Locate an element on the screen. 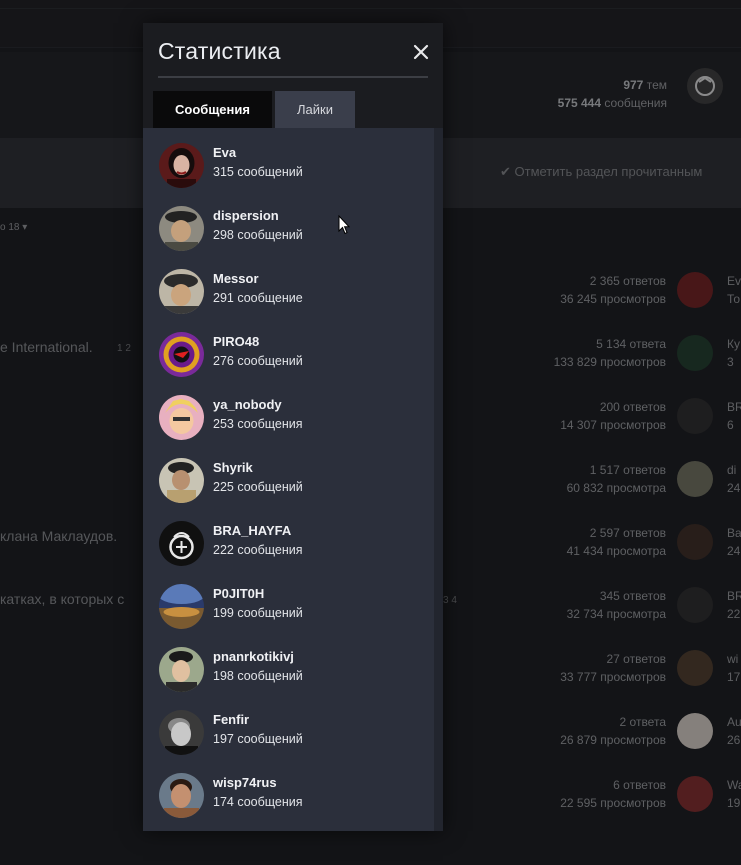 The image size is (741, 865). username: Fenfir is located at coordinates (231, 719).